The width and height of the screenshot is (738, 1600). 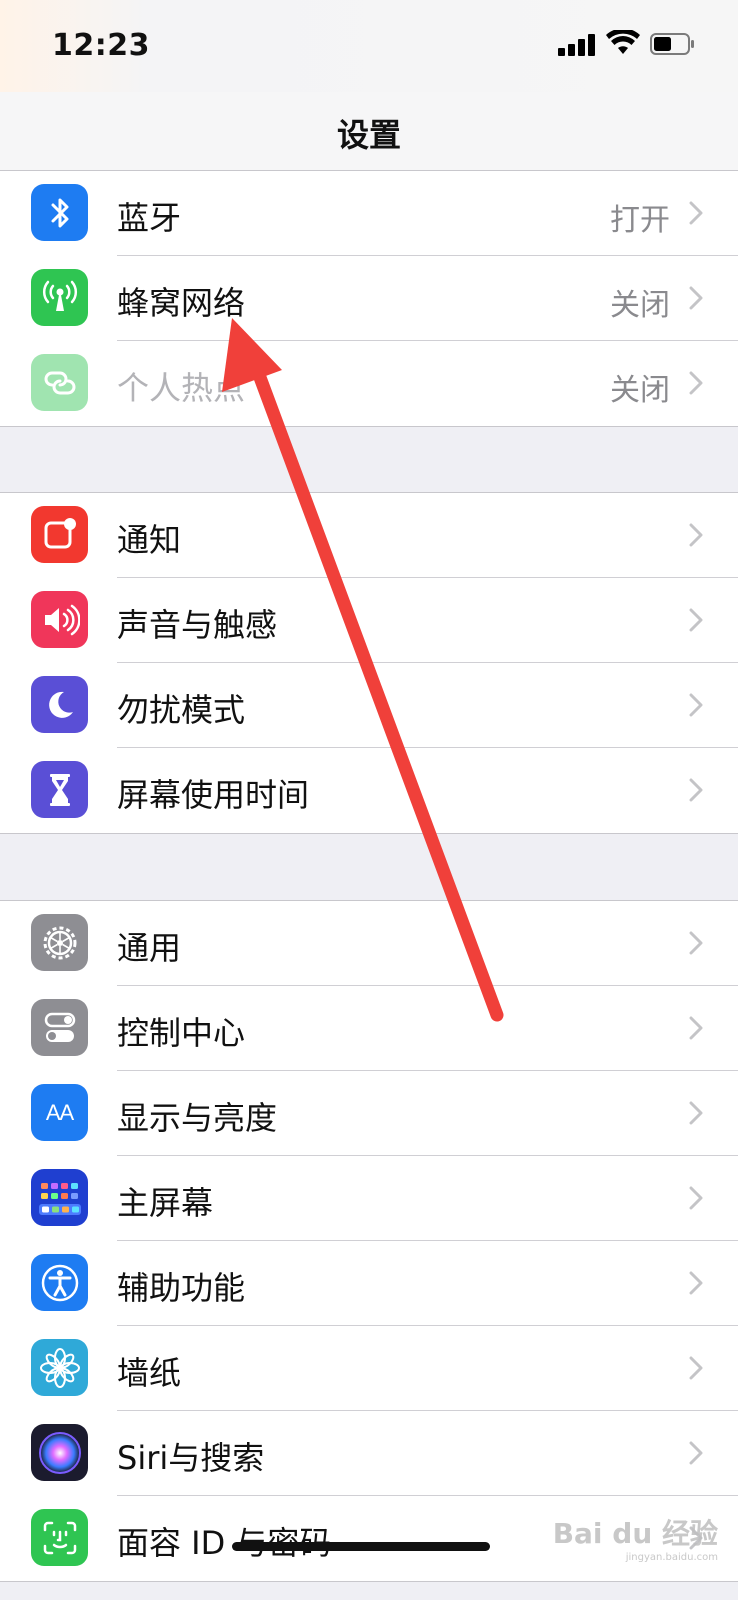 What do you see at coordinates (369, 943) in the screenshot?
I see `settings-row-general: 通用` at bounding box center [369, 943].